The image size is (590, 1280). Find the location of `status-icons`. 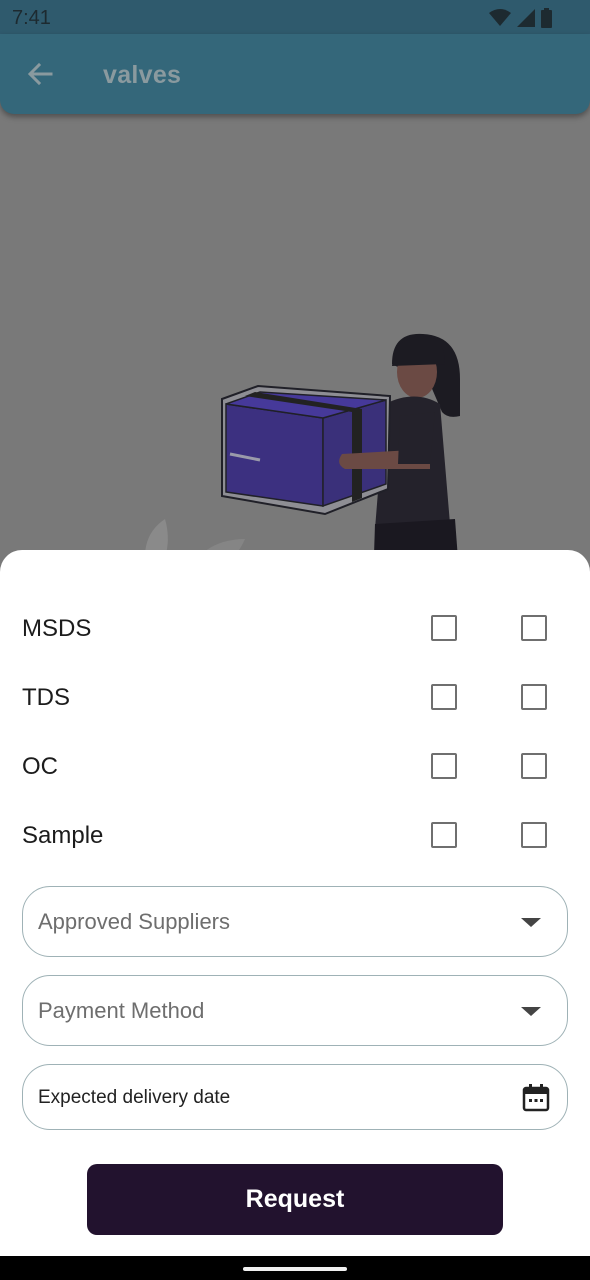

status-icons is located at coordinates (520, 18).